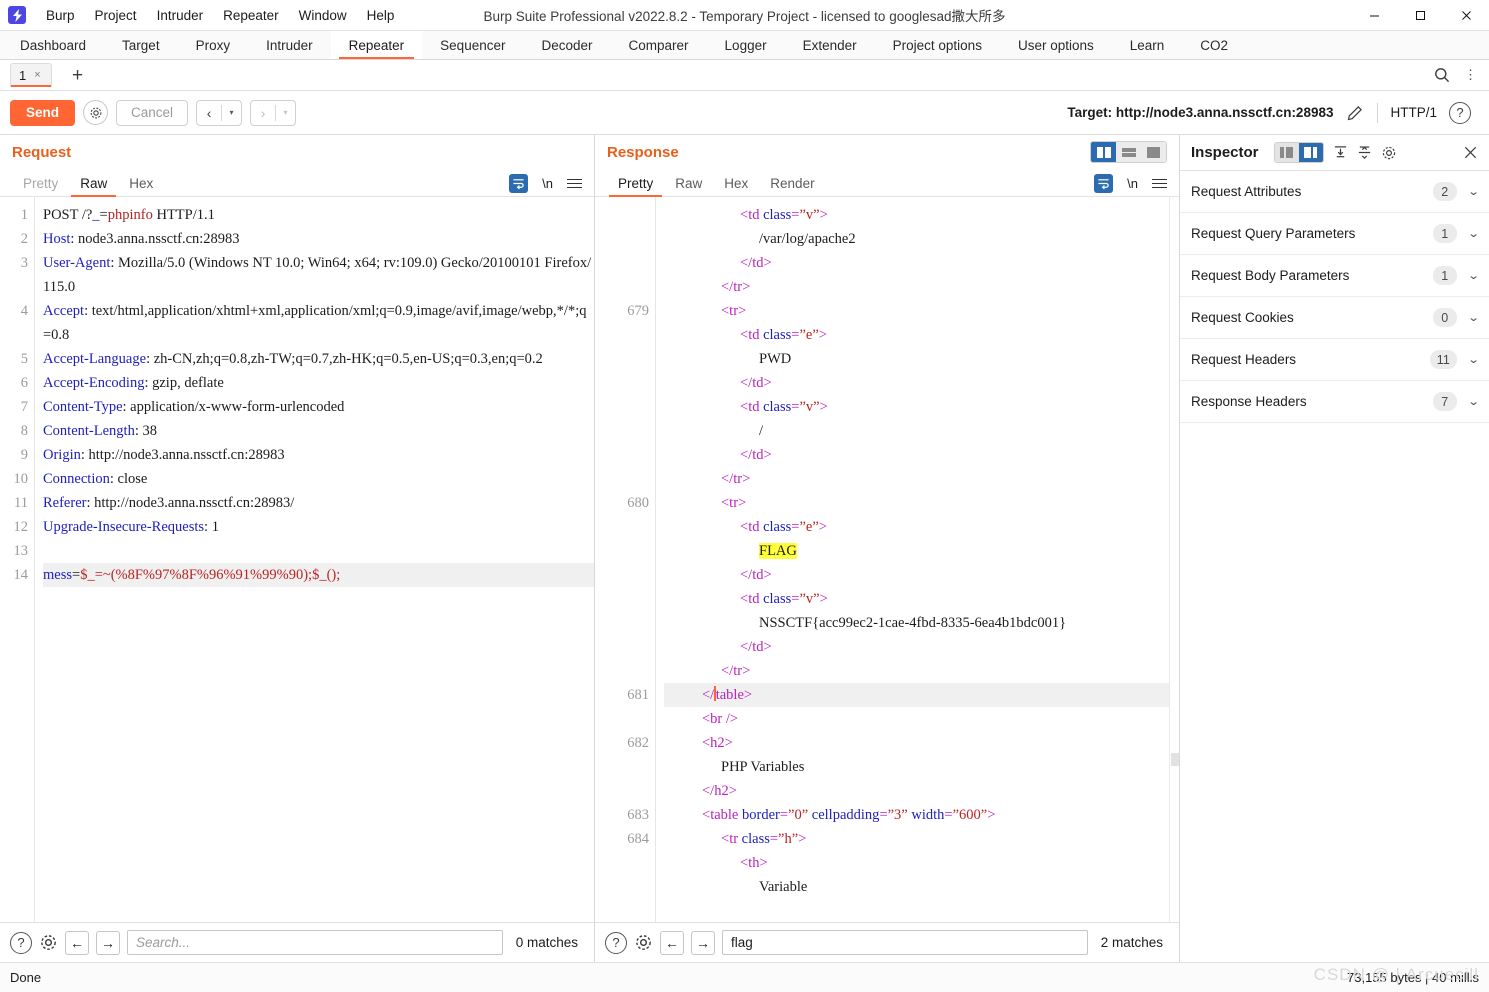  Describe the element at coordinates (746, 45) in the screenshot. I see `tab-logger: Logger` at that location.